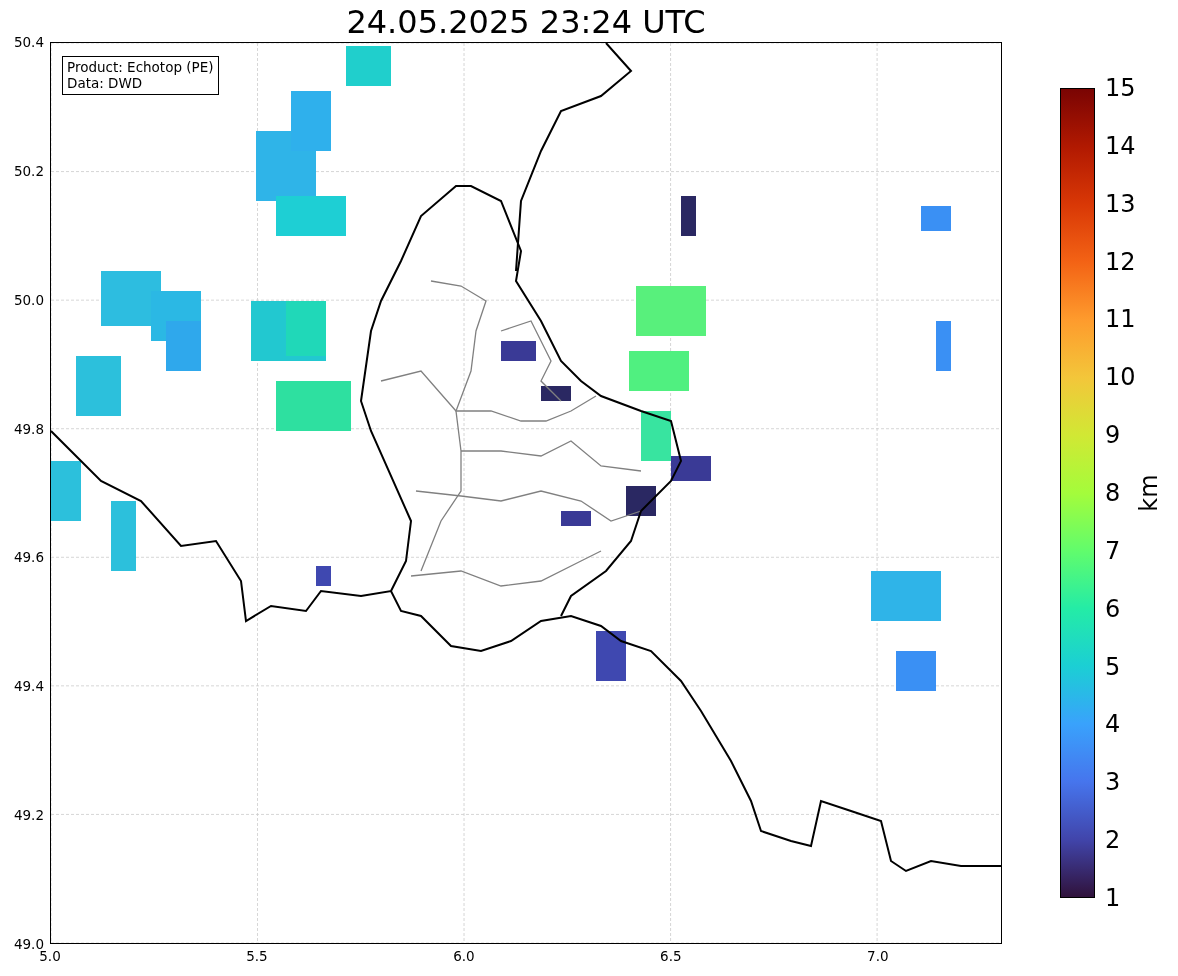 The image size is (1178, 976). Describe the element at coordinates (671, 956) in the screenshot. I see `x-tick-label: 6.5` at that location.